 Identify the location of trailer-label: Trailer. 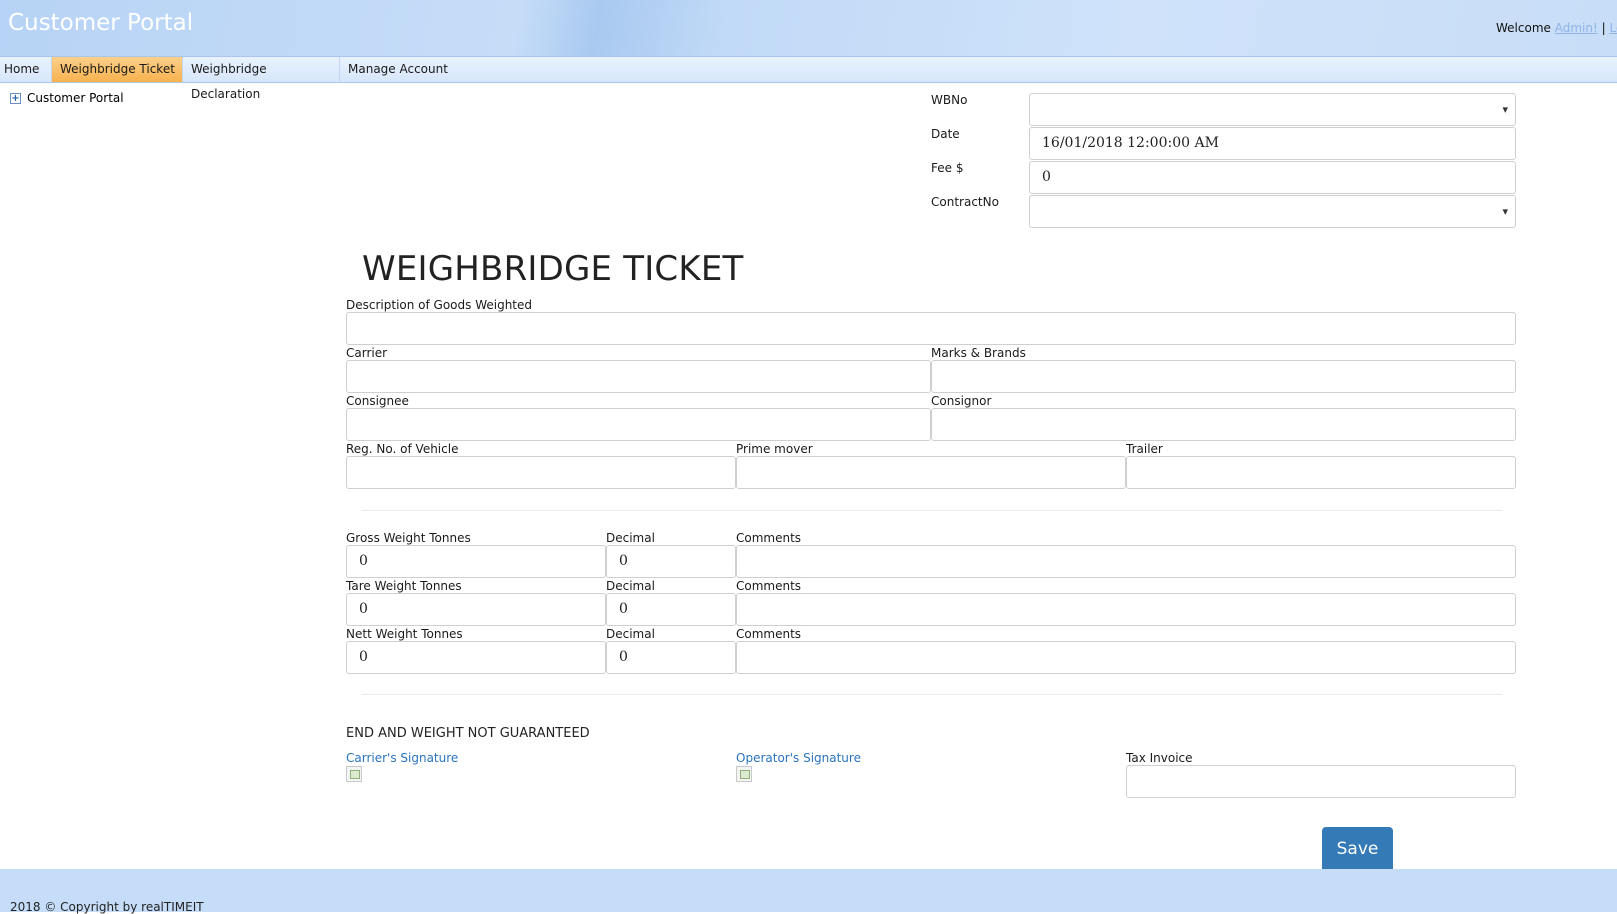
(1144, 449).